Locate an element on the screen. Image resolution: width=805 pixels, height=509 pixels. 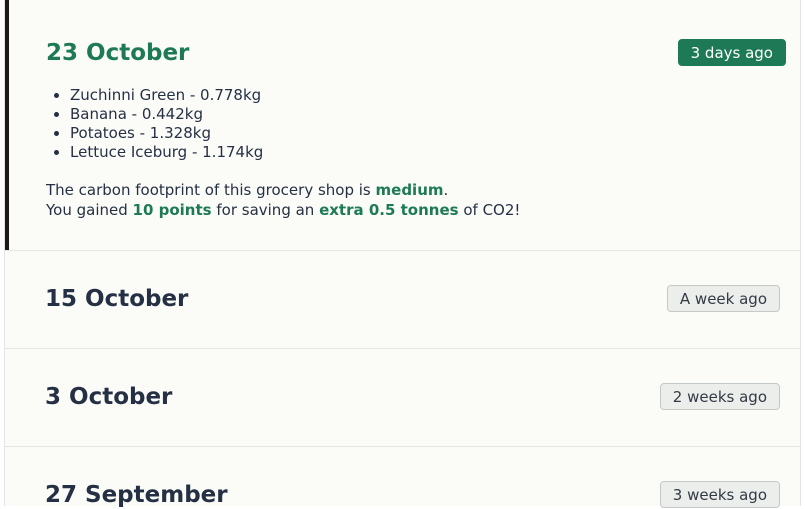
shop-date: 23 October is located at coordinates (118, 53).